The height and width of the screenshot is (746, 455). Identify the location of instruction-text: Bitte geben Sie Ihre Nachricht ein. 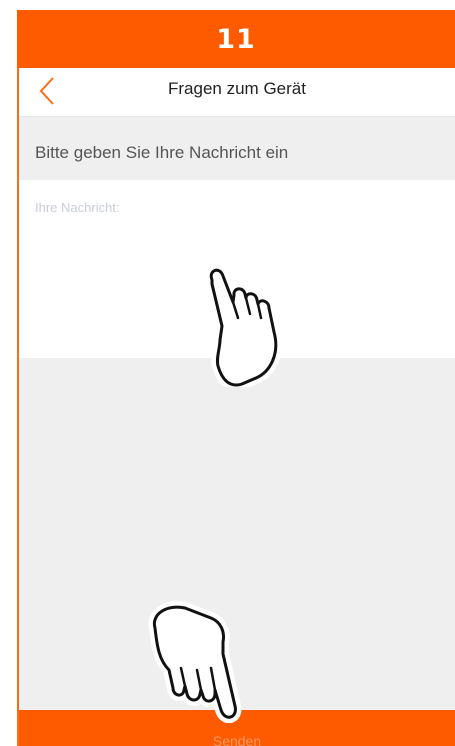
(162, 152).